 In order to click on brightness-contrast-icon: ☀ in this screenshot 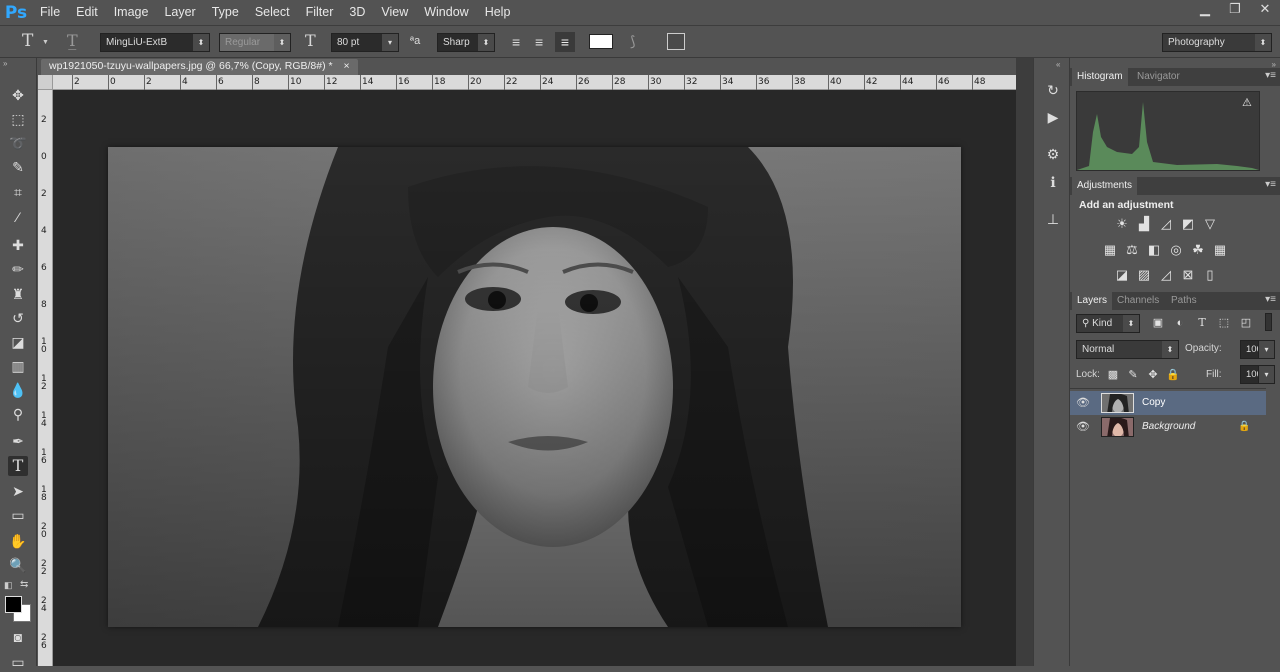, I will do `click(1122, 224)`.